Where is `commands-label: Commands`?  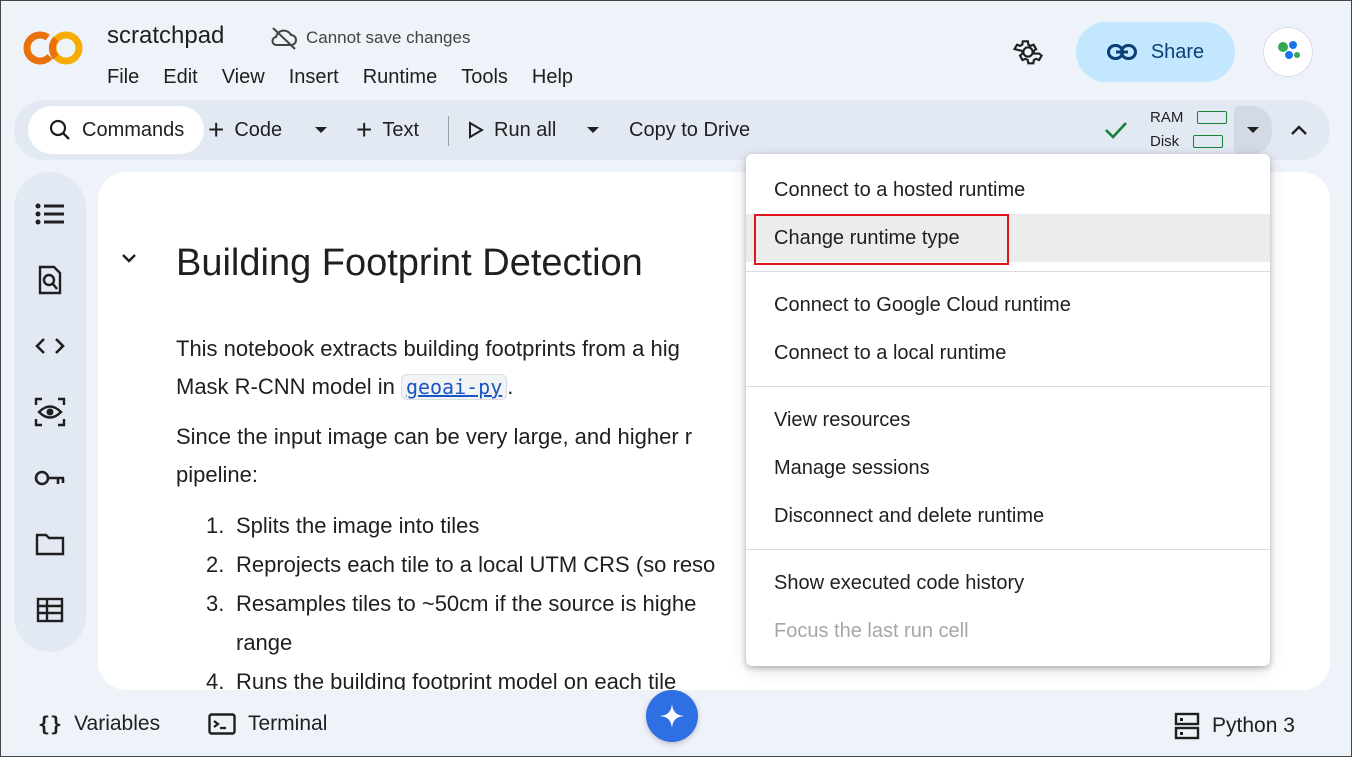
commands-label: Commands is located at coordinates (133, 129).